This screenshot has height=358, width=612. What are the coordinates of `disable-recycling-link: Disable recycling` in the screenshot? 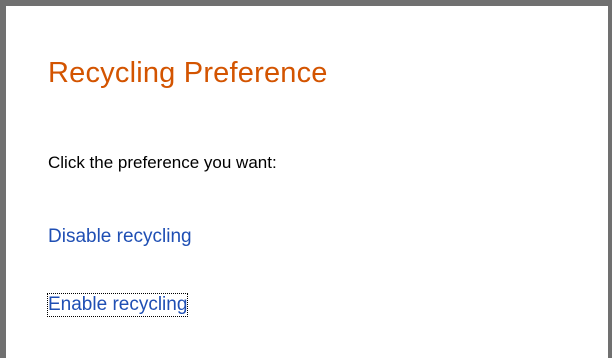 It's located at (120, 237).